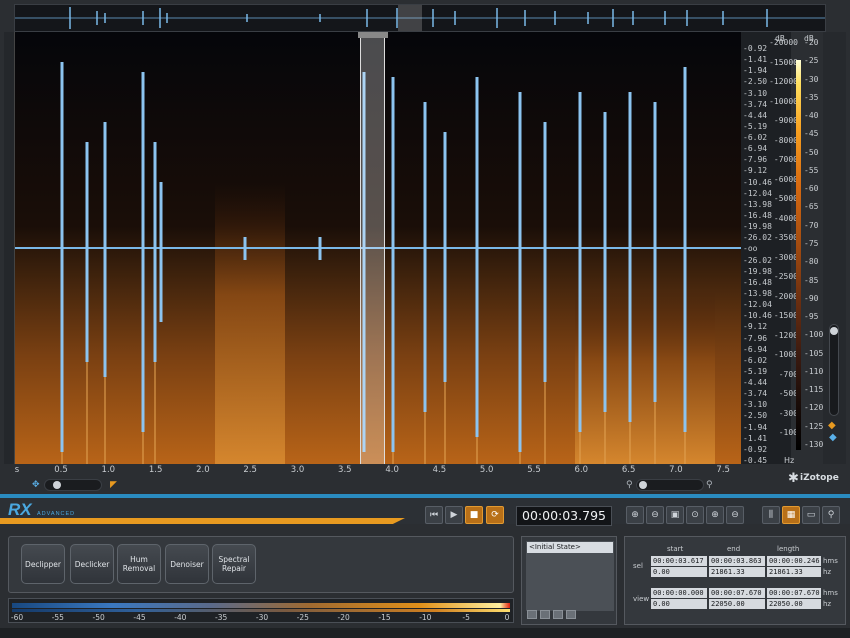  I want to click on meter-tick: -55, so click(57, 617).